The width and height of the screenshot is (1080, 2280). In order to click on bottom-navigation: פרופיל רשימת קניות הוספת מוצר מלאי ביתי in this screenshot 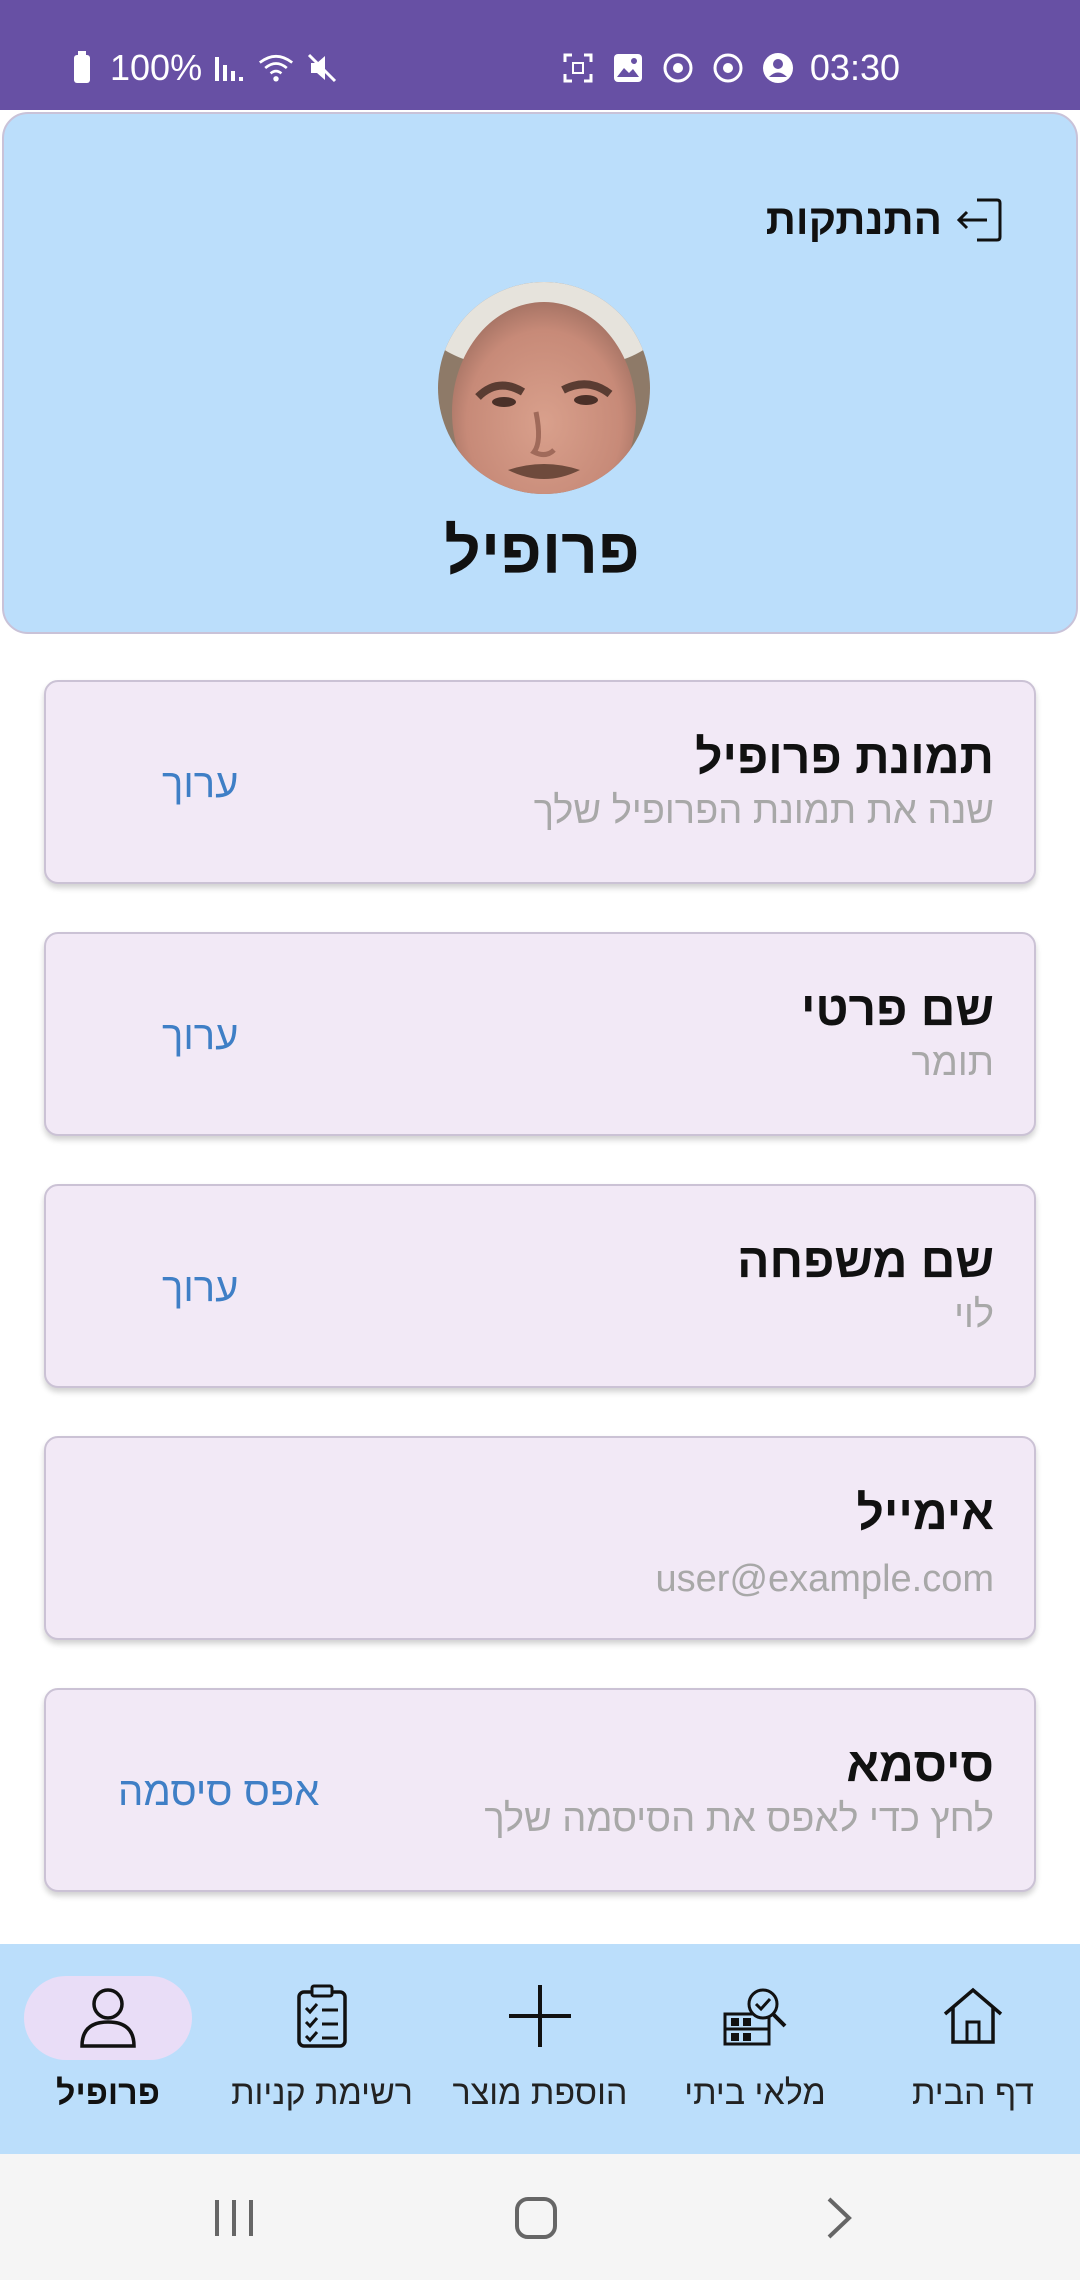, I will do `click(540, 2049)`.